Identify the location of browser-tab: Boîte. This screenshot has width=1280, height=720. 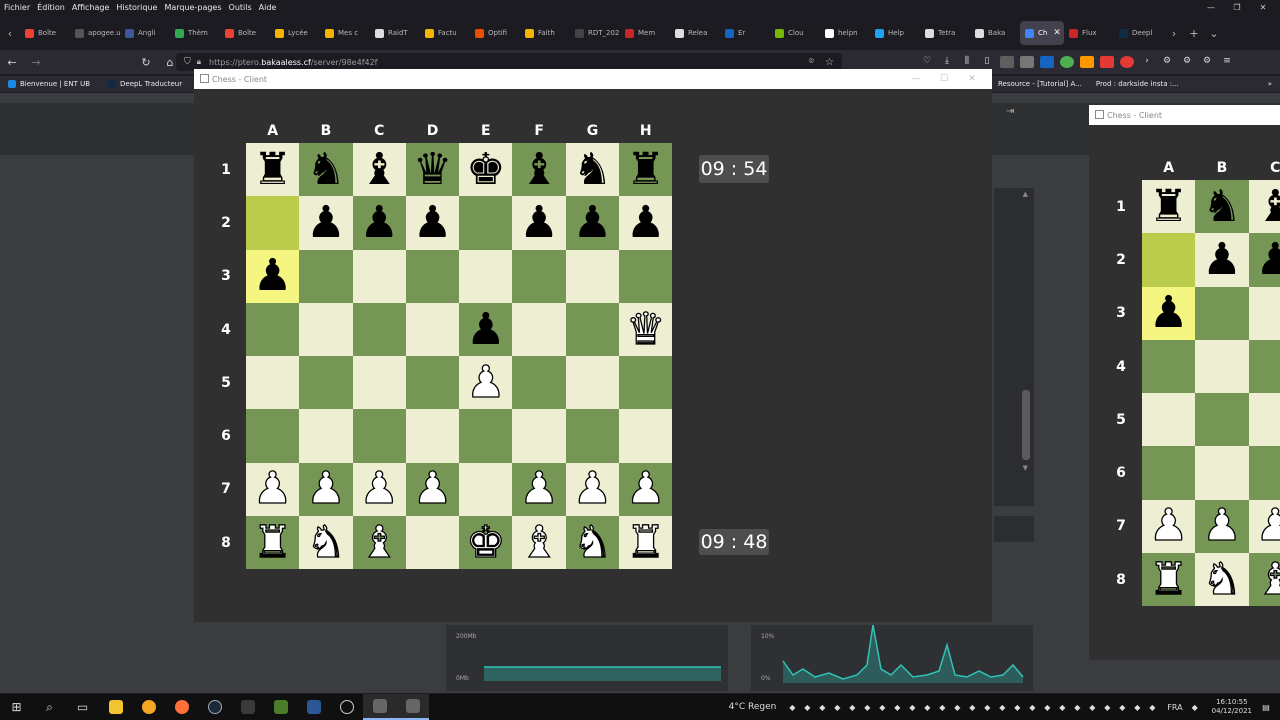
(45, 33).